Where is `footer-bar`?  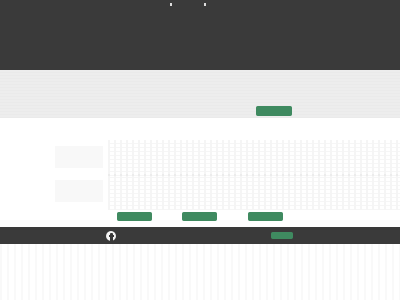
footer-bar is located at coordinates (200, 235).